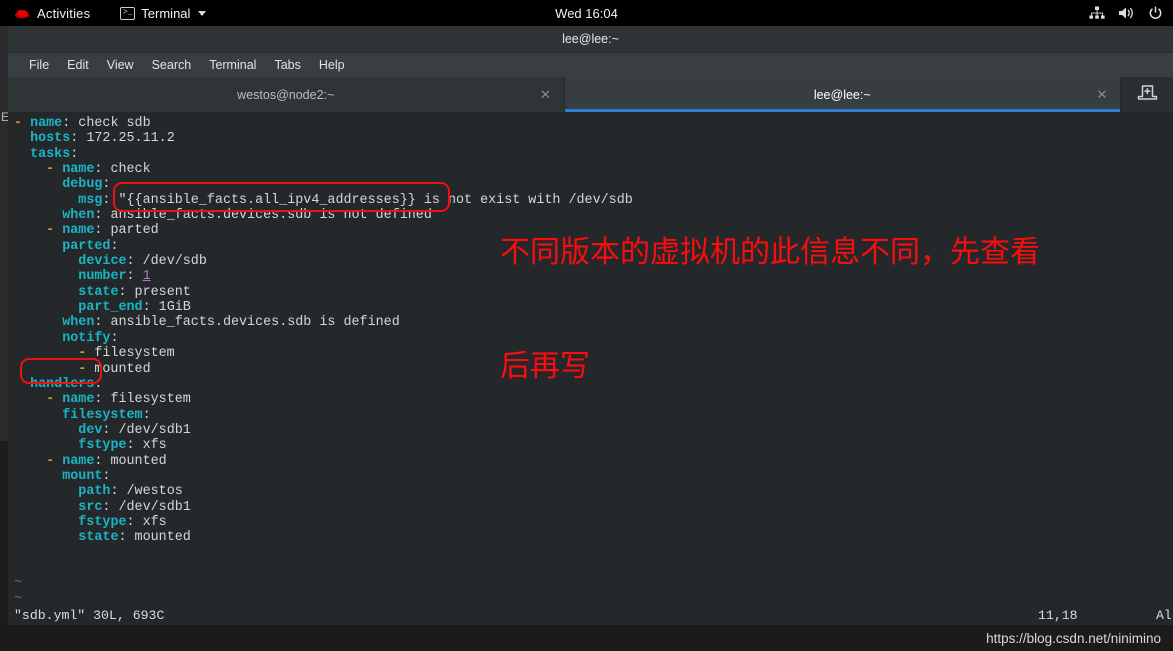 This screenshot has width=1173, height=651. What do you see at coordinates (130, 492) in the screenshot?
I see `code-line: path: /westos` at bounding box center [130, 492].